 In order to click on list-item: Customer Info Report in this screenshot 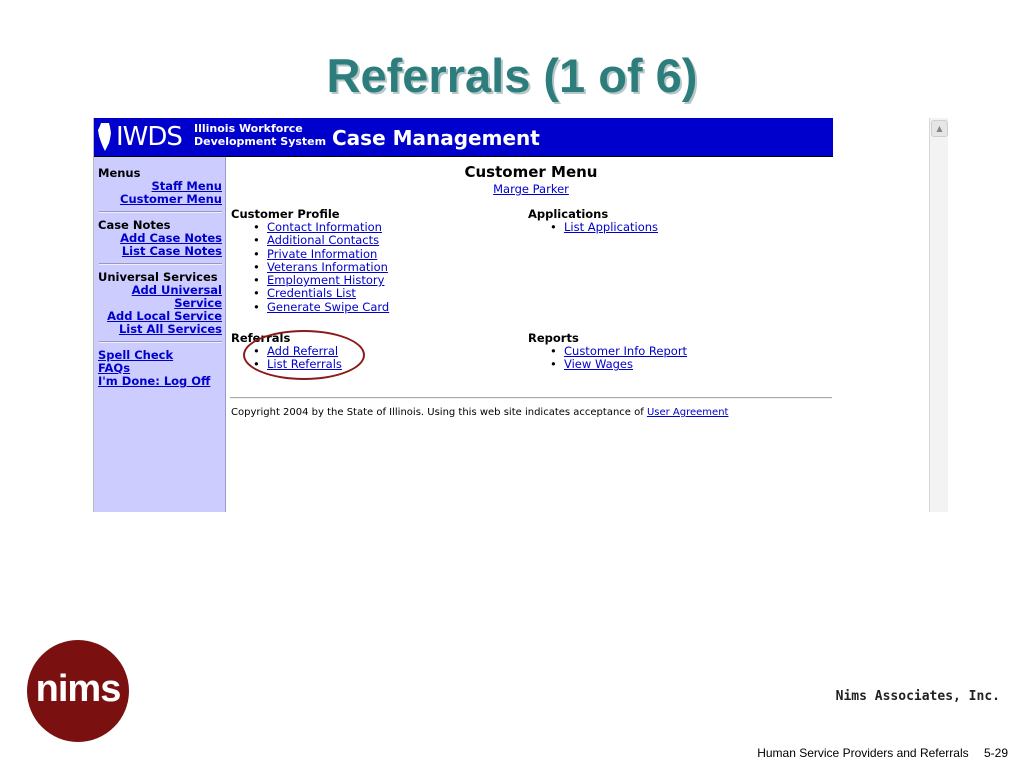, I will do `click(607, 351)`.